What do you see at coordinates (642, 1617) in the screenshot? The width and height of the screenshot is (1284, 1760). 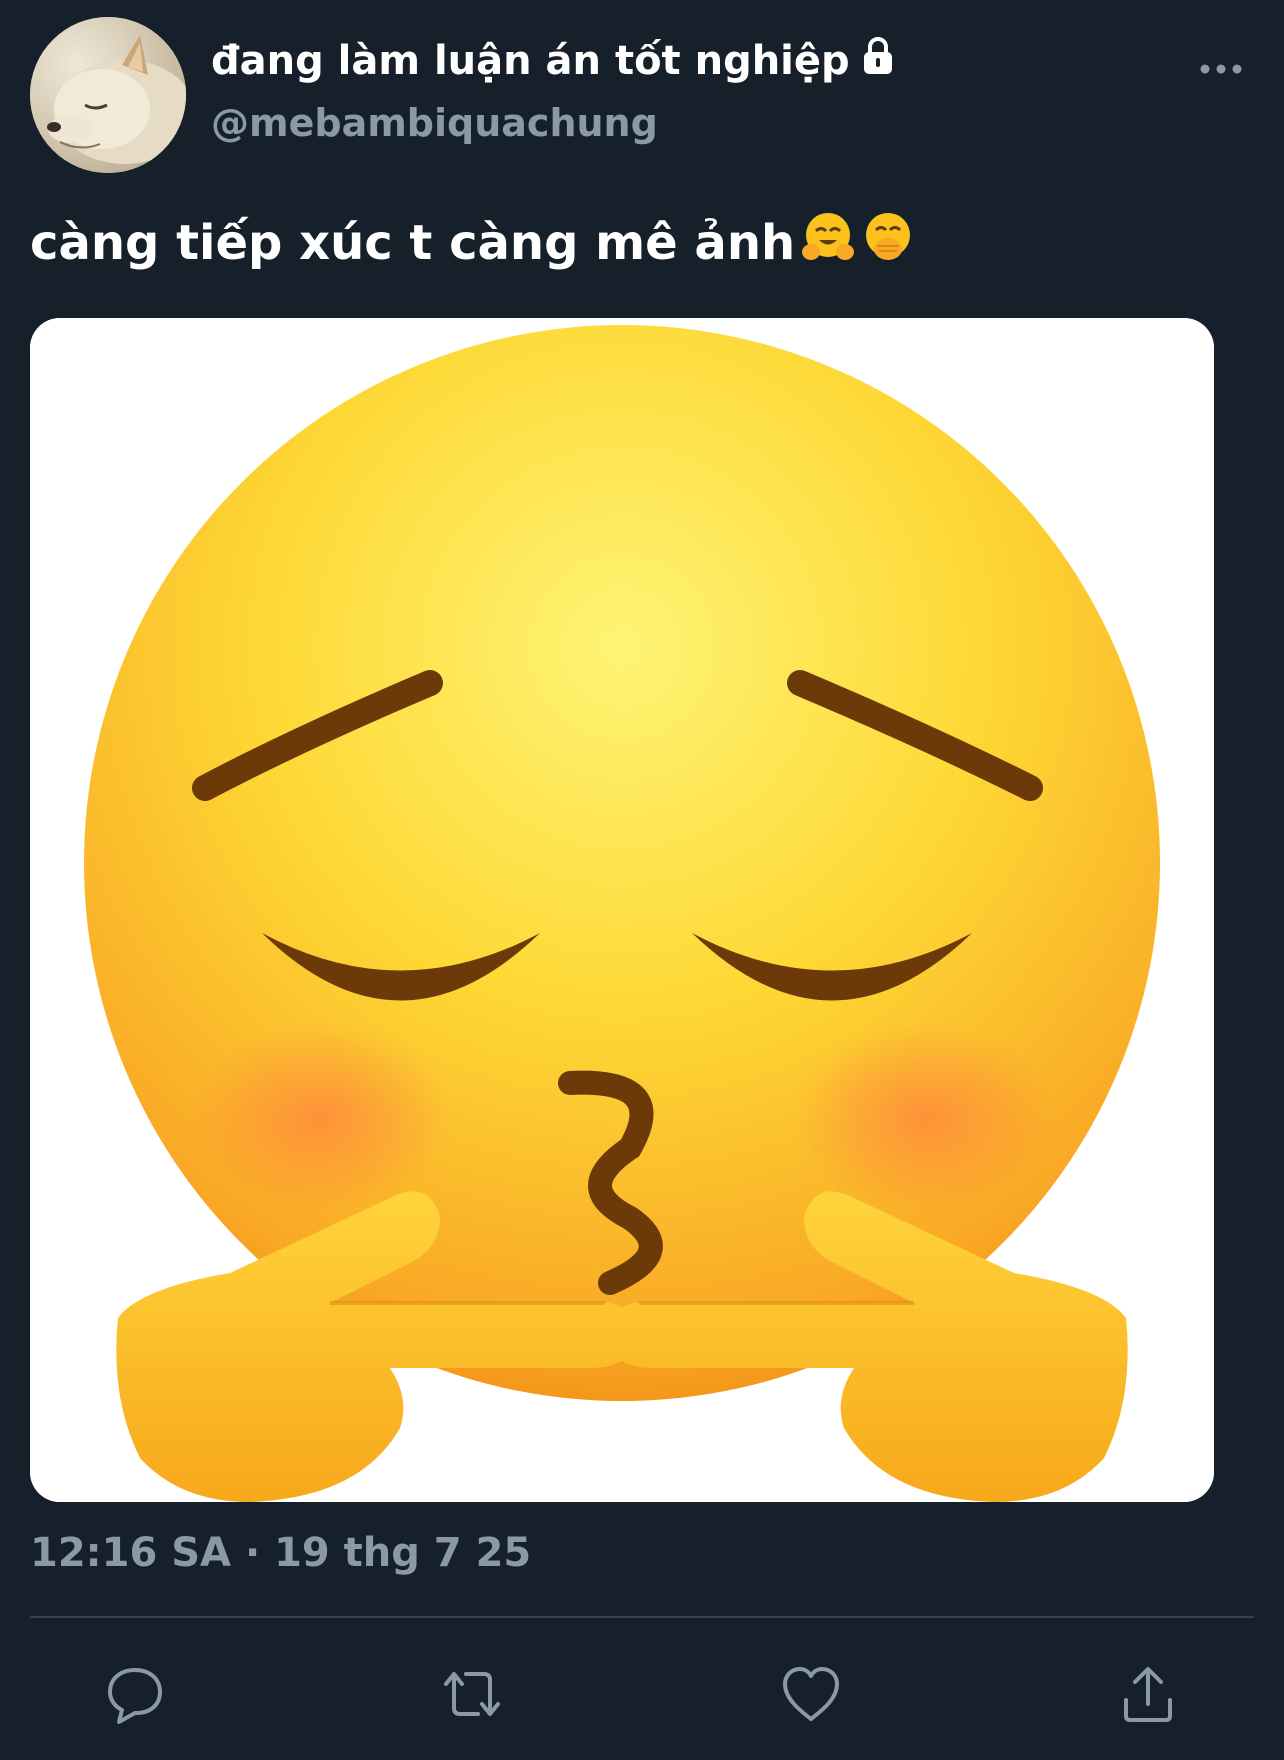 I see `divider` at bounding box center [642, 1617].